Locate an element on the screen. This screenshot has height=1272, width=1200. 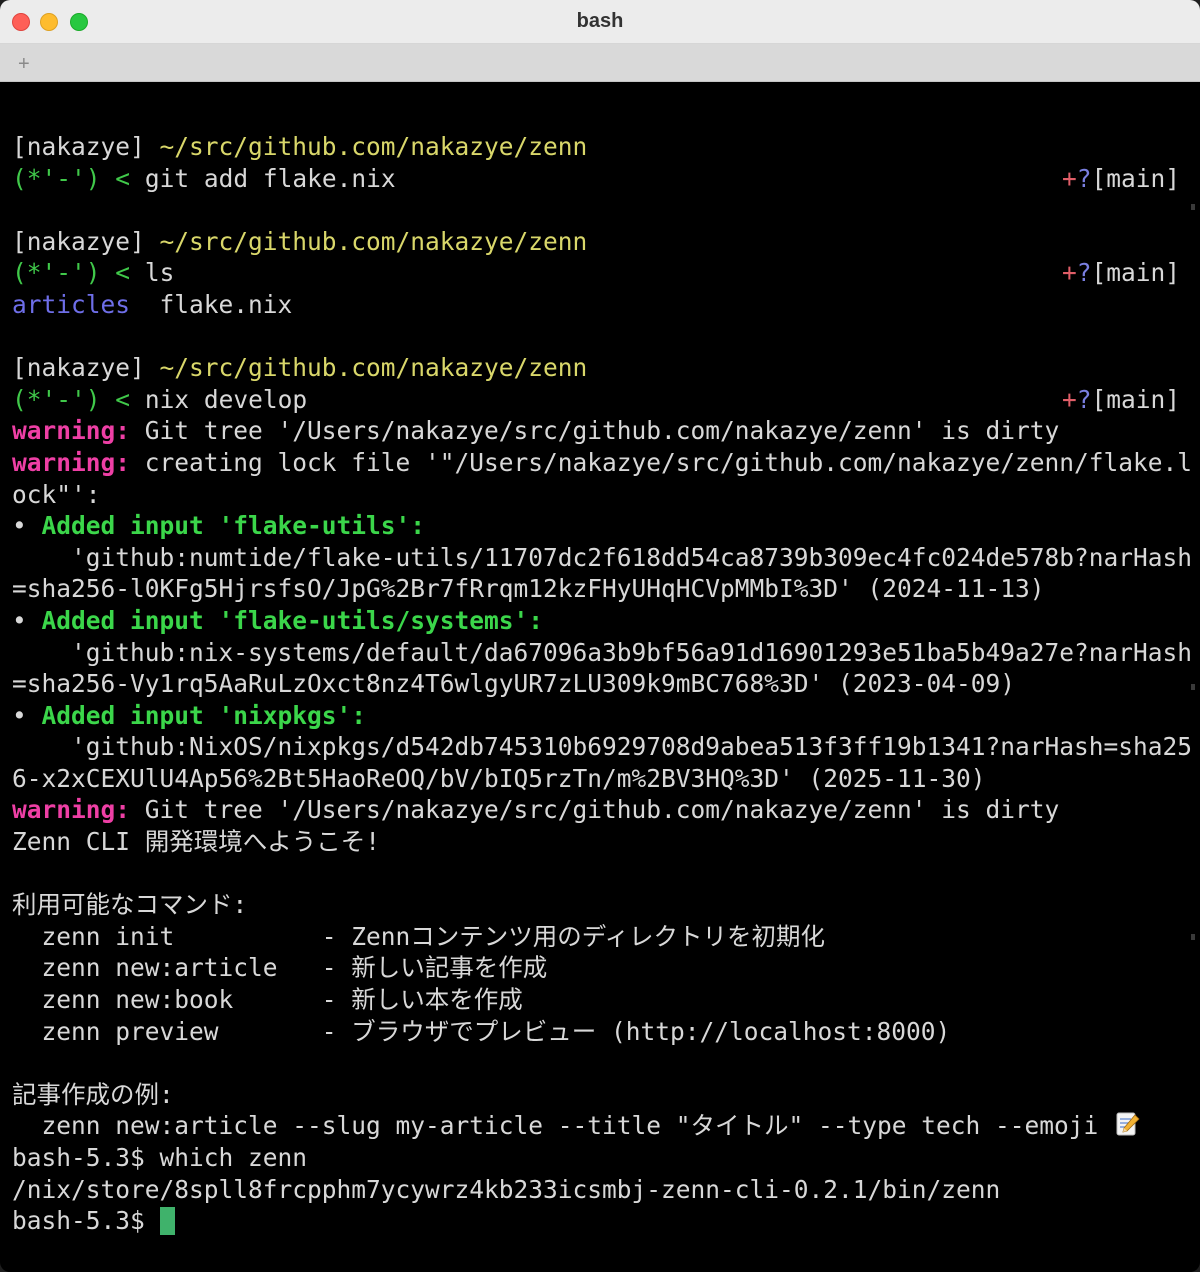
ls-output: articles flake.nix is located at coordinates (600, 305).